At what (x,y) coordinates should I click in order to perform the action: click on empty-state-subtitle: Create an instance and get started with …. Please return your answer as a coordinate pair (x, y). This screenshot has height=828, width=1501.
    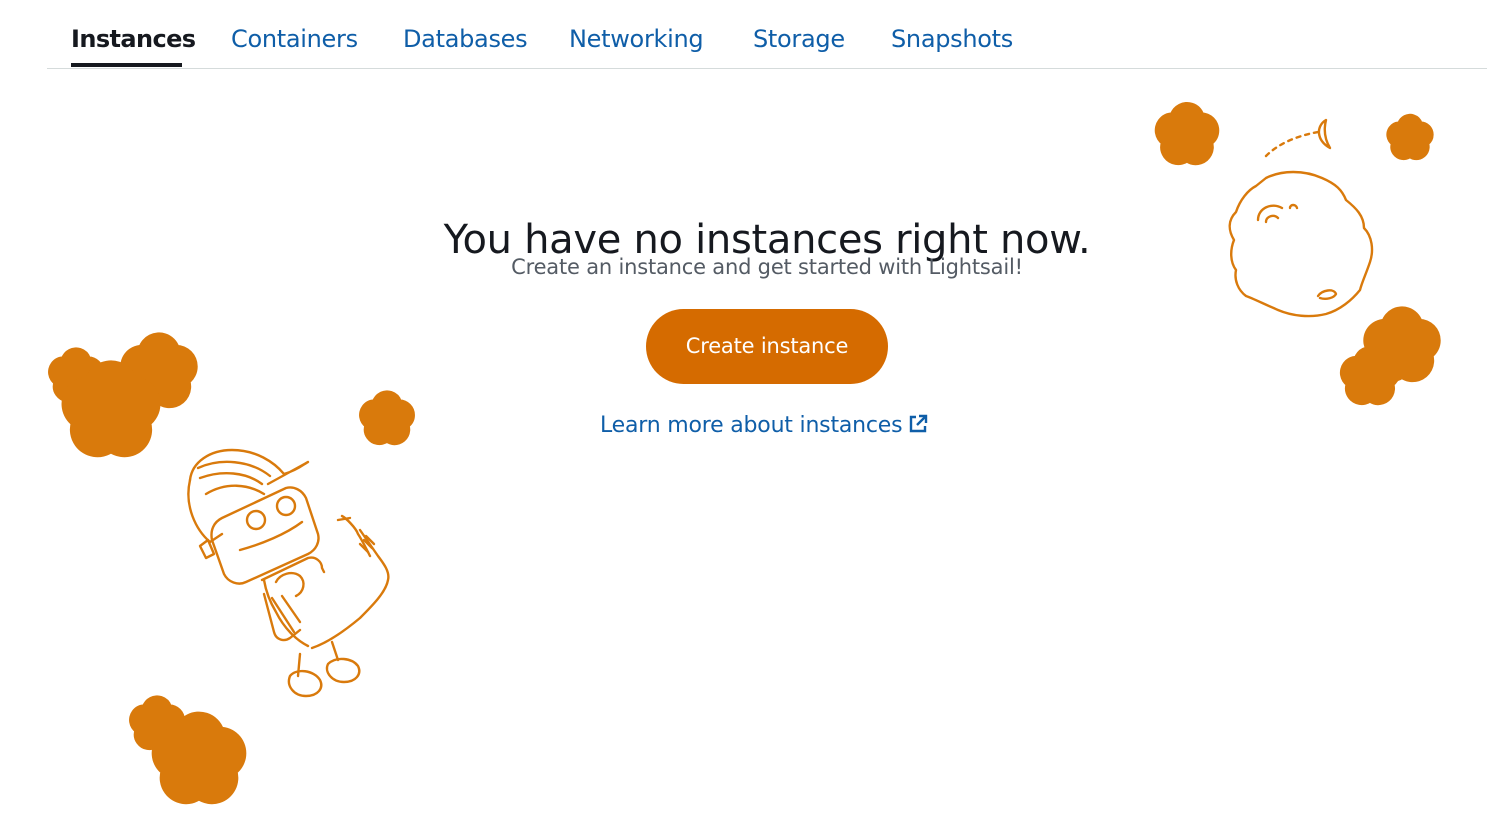
    Looking at the image, I should click on (767, 267).